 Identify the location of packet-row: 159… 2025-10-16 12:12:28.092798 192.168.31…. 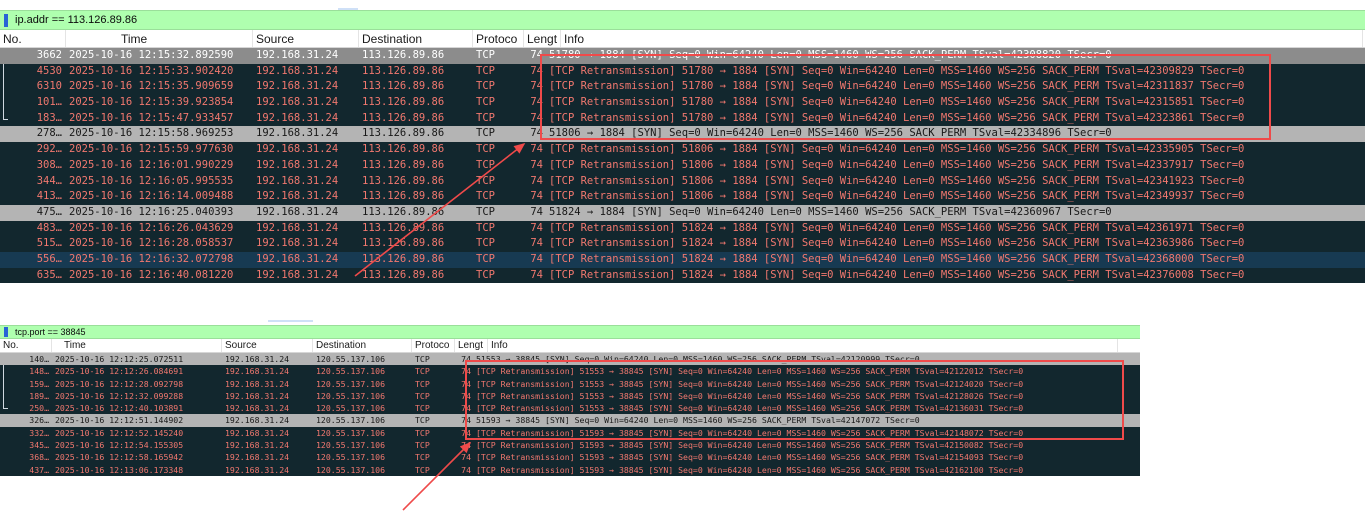
(570, 383).